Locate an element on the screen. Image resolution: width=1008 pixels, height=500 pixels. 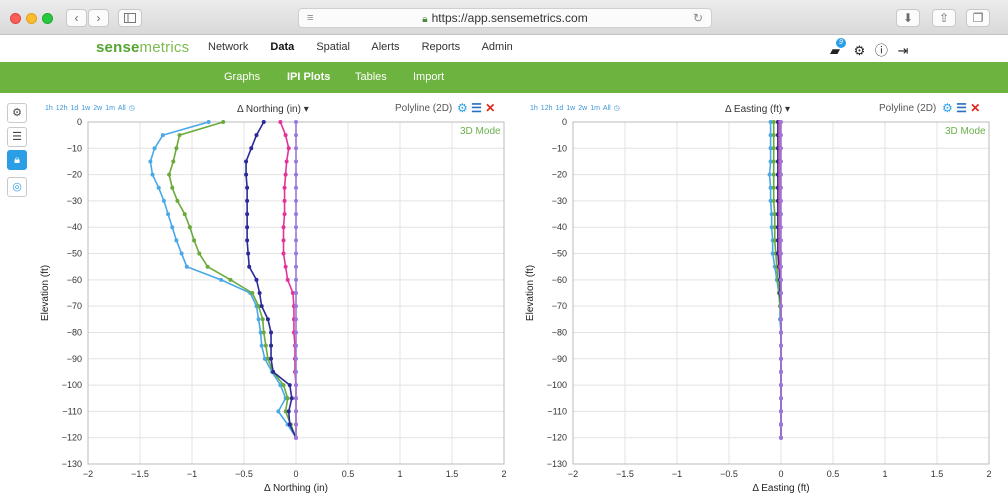
y-tick-label: −130 is located at coordinates (72, 464).